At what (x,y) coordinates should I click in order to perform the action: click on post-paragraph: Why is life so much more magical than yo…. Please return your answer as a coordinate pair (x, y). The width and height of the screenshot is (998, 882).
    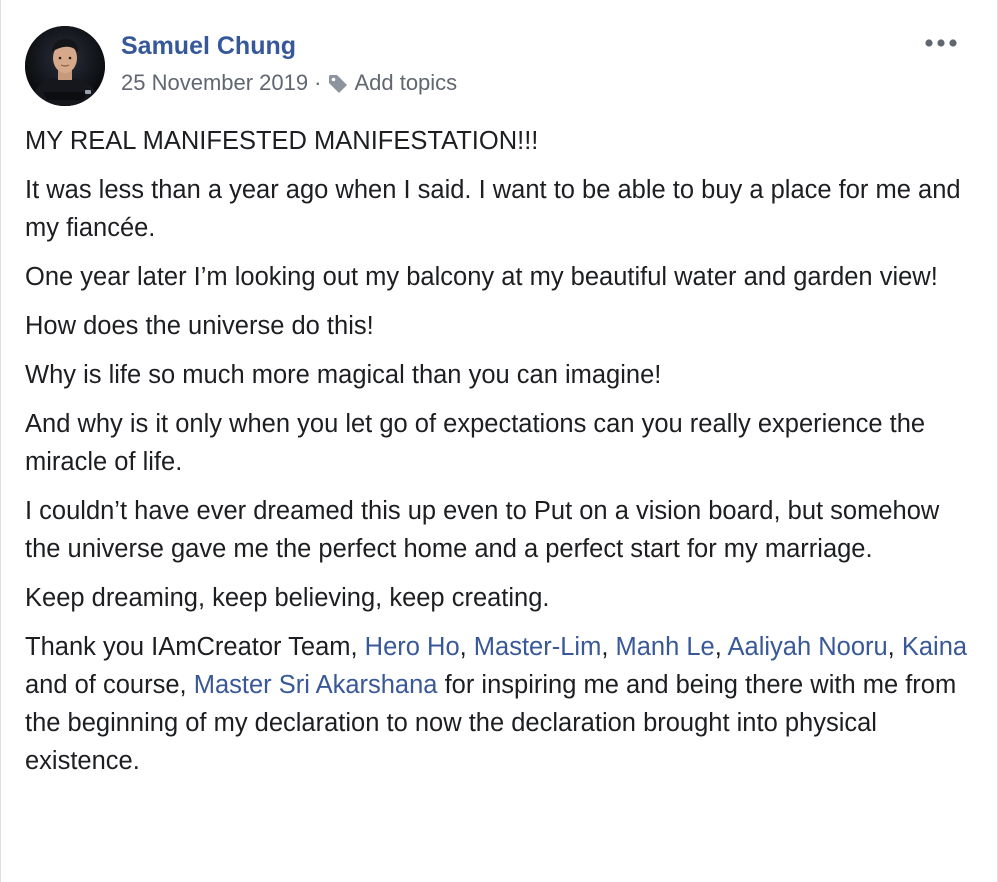
    Looking at the image, I should click on (343, 375).